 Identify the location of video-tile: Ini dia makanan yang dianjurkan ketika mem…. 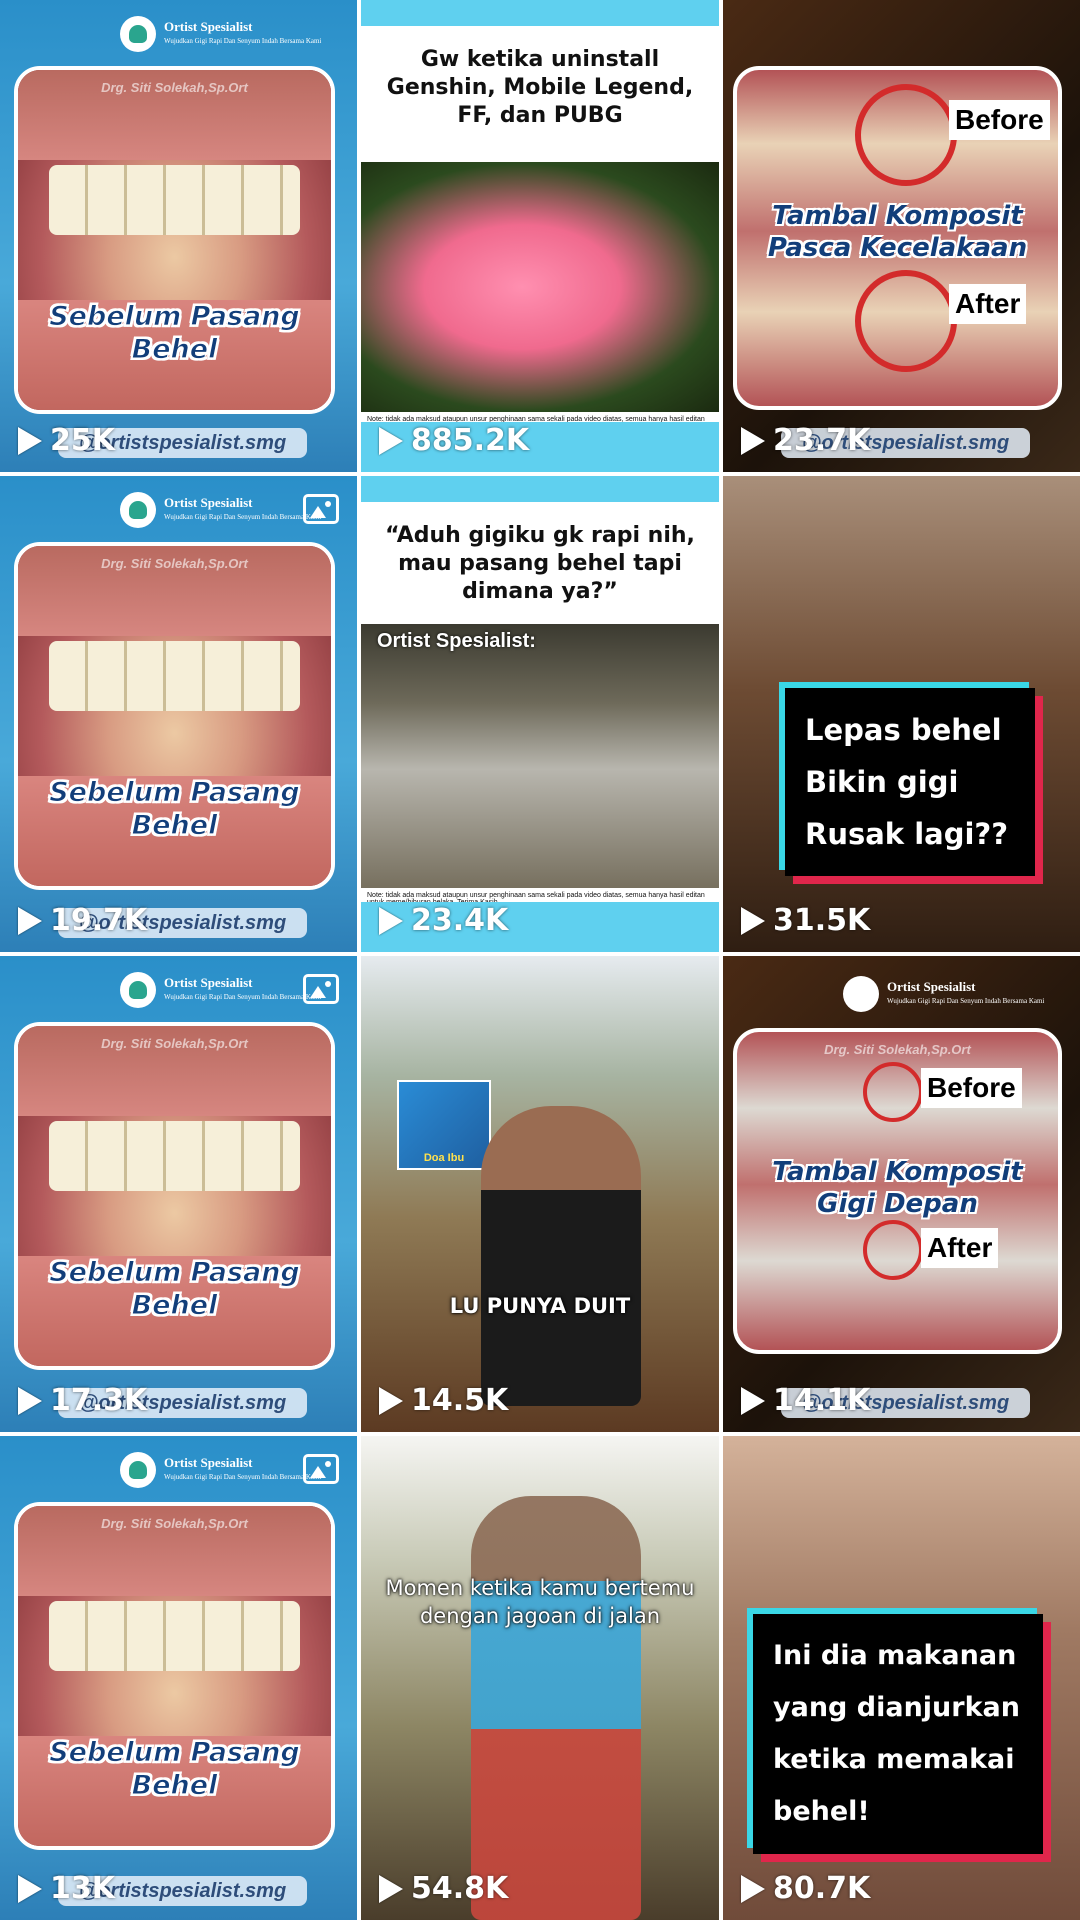
(901, 1678).